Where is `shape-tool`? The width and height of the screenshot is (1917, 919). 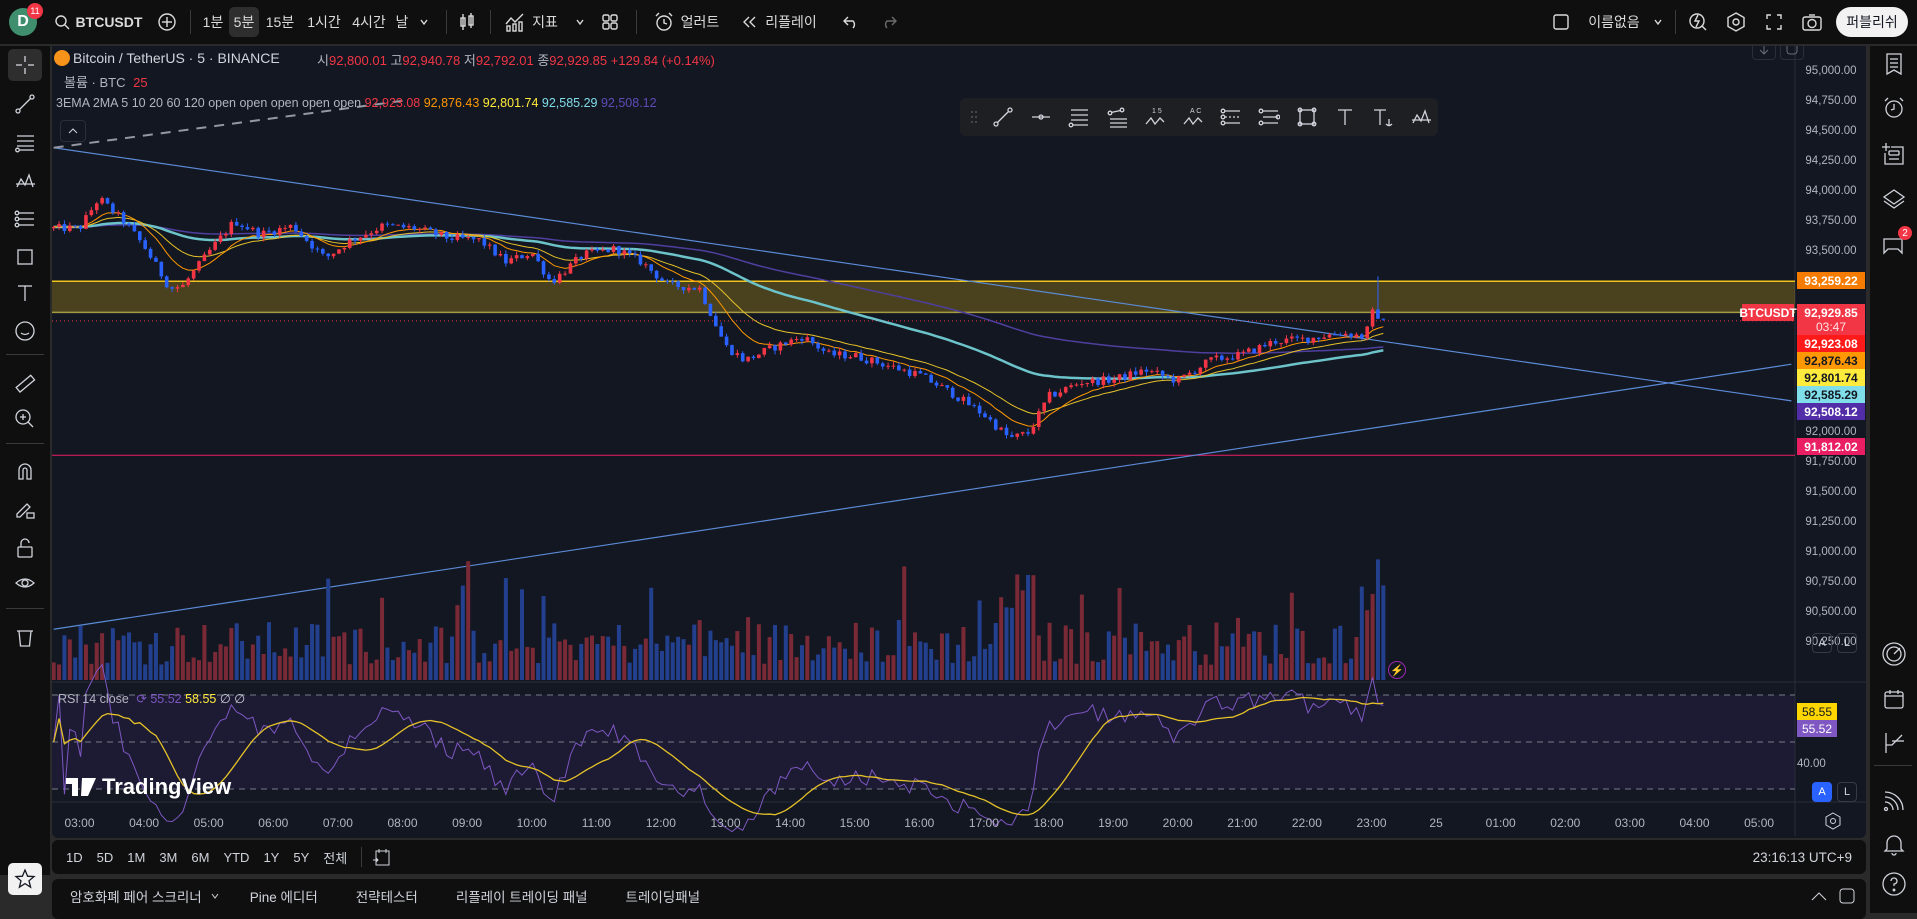
shape-tool is located at coordinates (25, 257).